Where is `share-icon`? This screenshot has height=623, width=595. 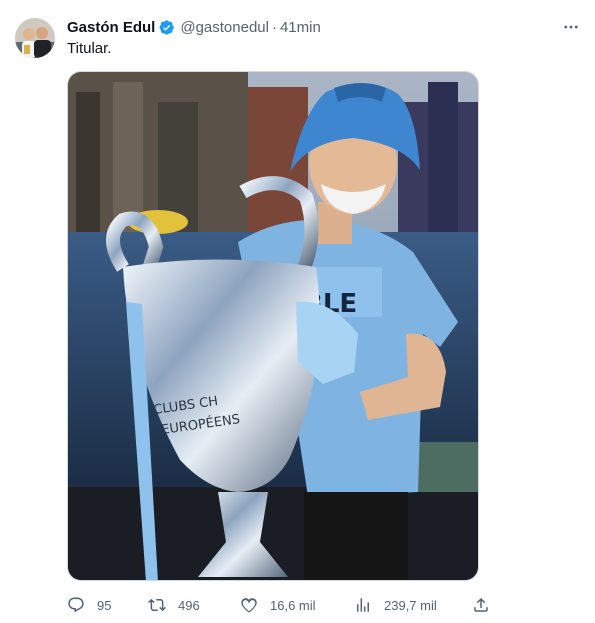
share-icon is located at coordinates (481, 604).